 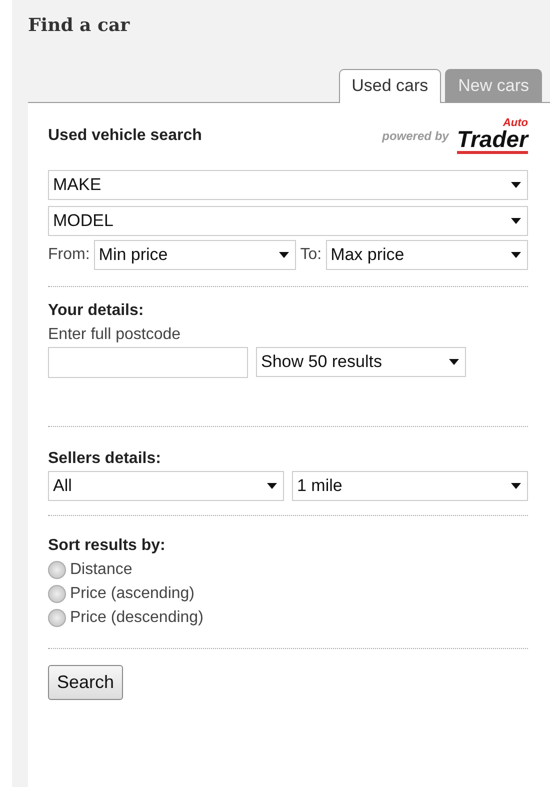 What do you see at coordinates (107, 546) in the screenshot?
I see `section-heading: Sort results by:` at bounding box center [107, 546].